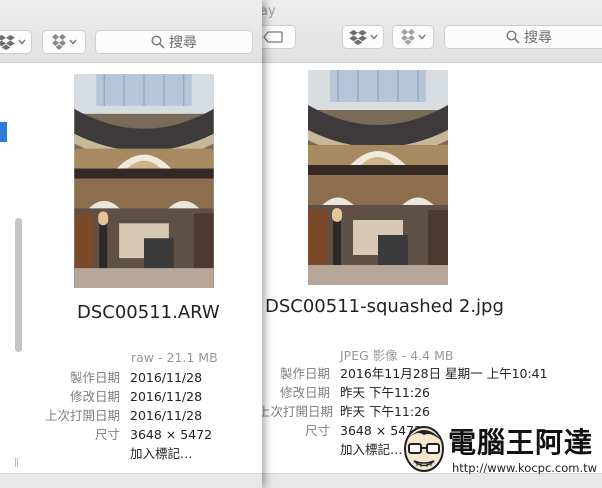  Describe the element at coordinates (384, 306) in the screenshot. I see `file-name: DSC00511-squashed 2.jpg` at that location.